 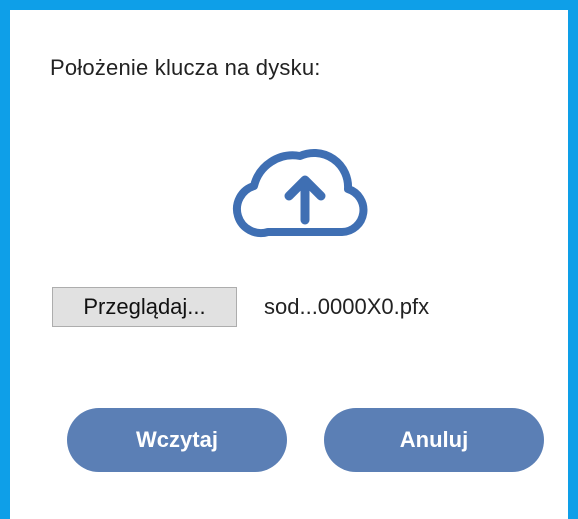 What do you see at coordinates (185, 67) in the screenshot?
I see `key-location-label: Położenie klucza na dysku:` at bounding box center [185, 67].